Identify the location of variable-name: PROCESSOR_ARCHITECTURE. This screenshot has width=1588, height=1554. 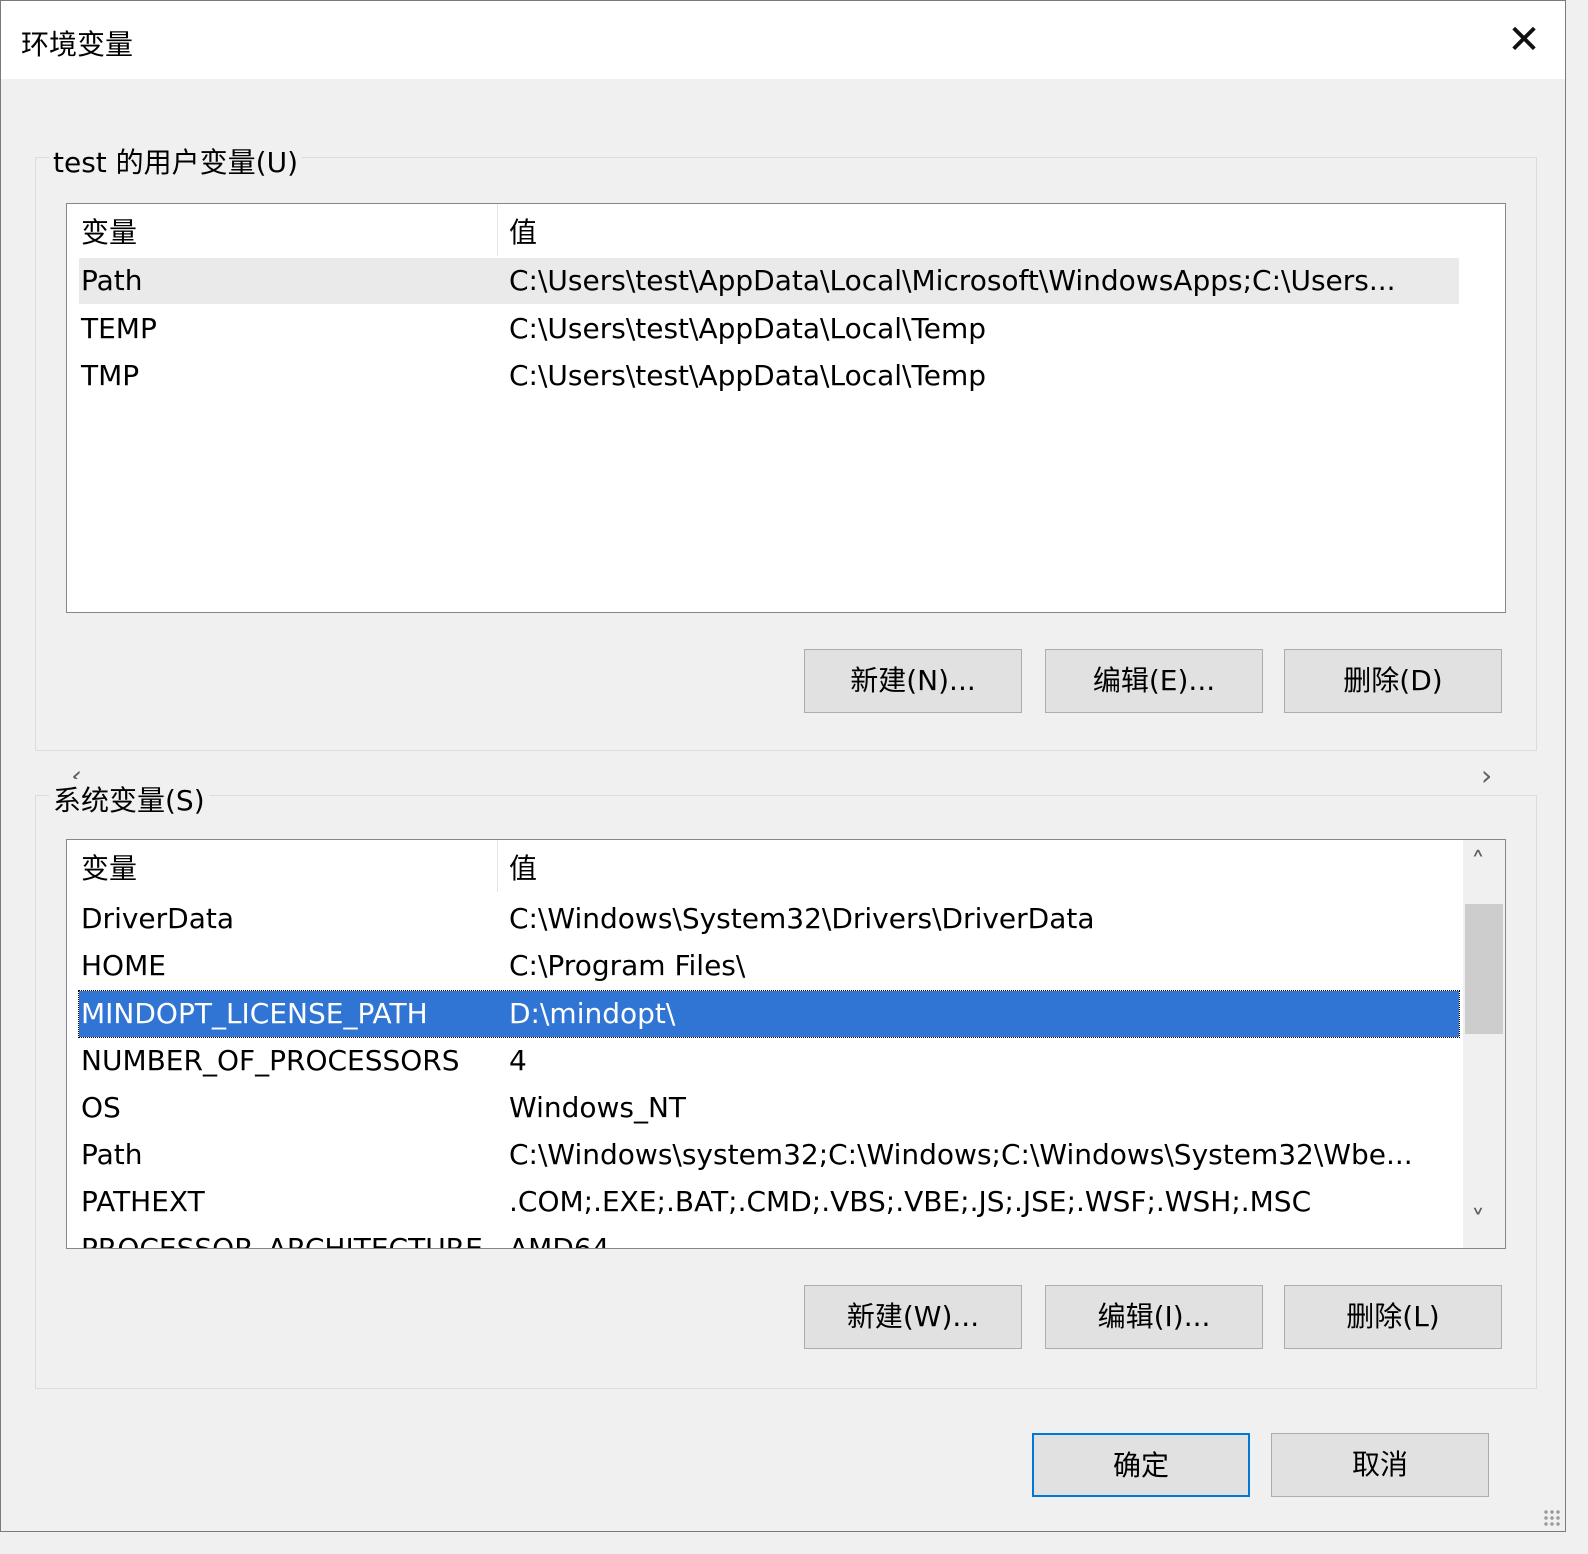
(282, 1240).